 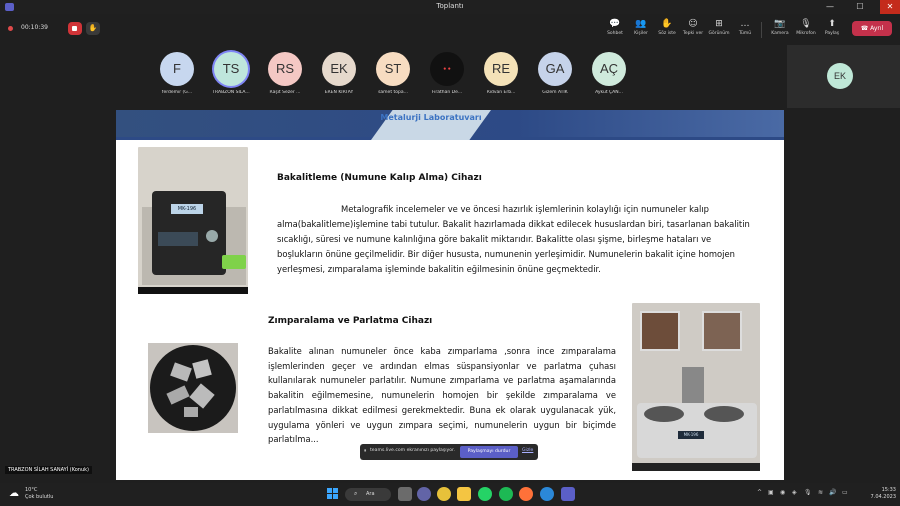 I want to click on bakalitleme-device-photo: MK-196, so click(x=193, y=220).